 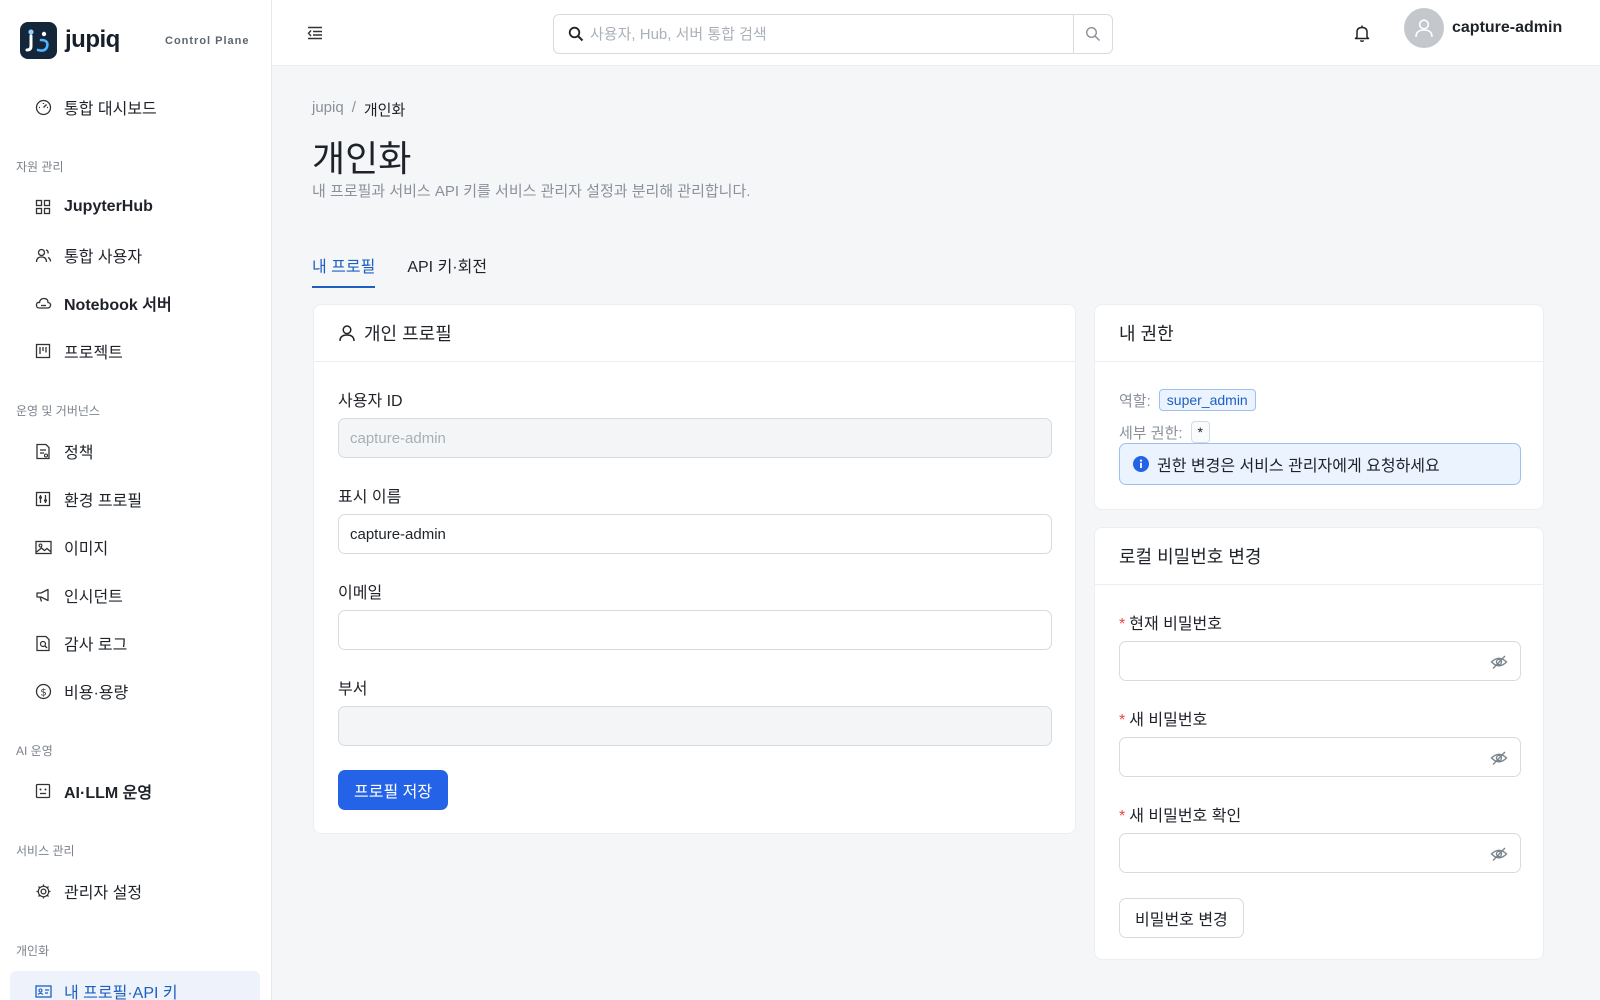 I want to click on permission-notice-text: 권한 변경은 서비스 관리자에게 요청하세요, so click(x=1298, y=466).